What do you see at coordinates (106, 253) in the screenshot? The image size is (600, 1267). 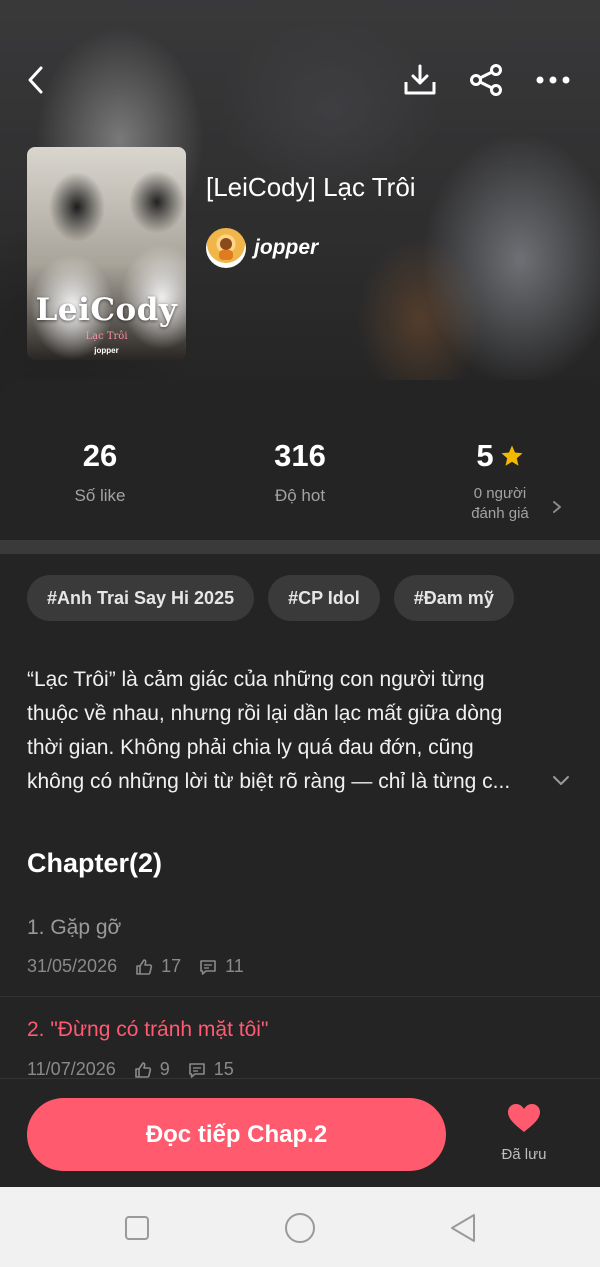 I see `story-cover: LeiCody Lạc Trôi jopper` at bounding box center [106, 253].